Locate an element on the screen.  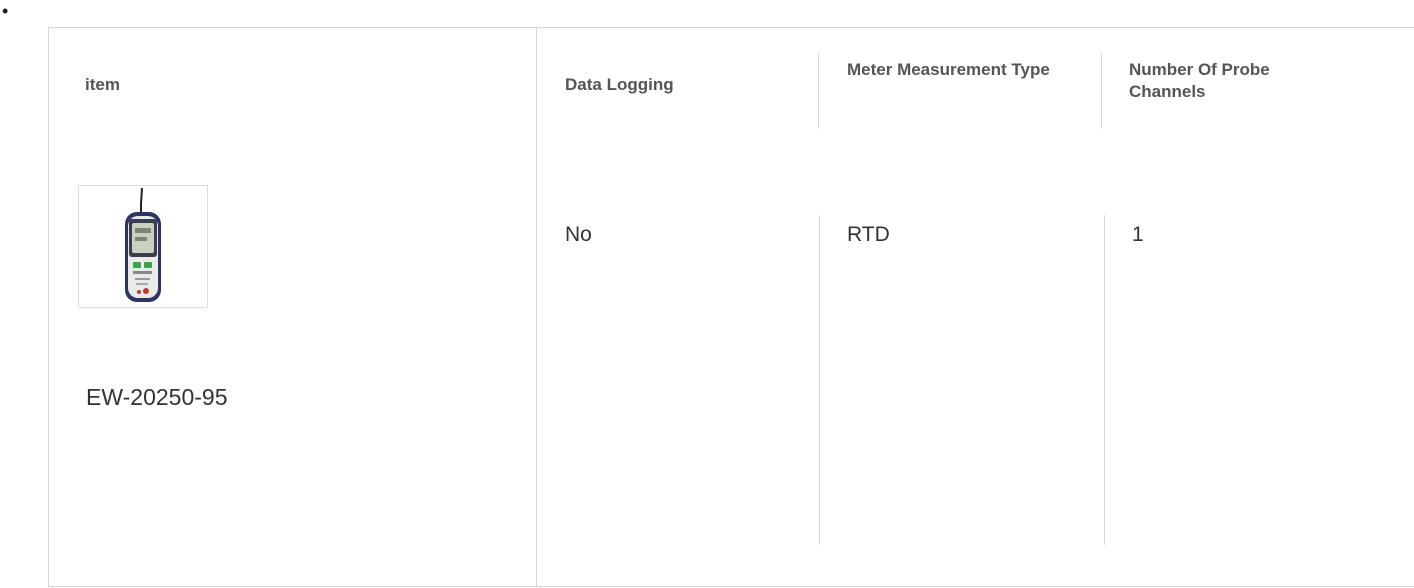
column-header-data-logging: Data Logging is located at coordinates (619, 84).